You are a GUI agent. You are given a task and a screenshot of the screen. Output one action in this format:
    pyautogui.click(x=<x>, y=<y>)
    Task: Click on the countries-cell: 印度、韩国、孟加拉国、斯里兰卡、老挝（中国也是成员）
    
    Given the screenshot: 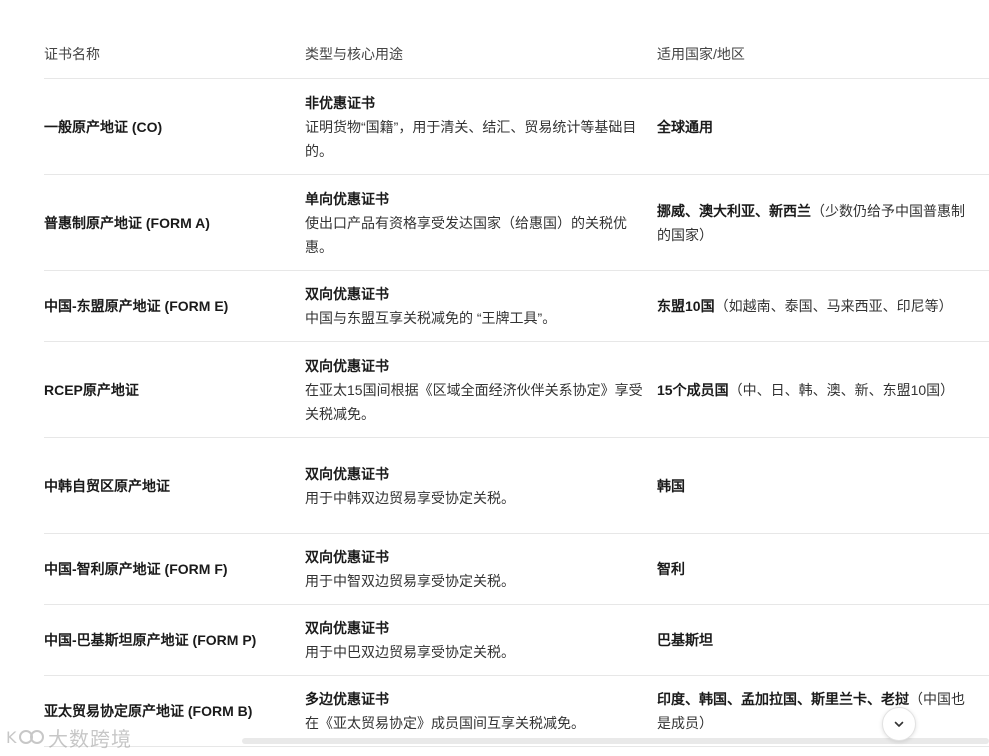 What is the action you would take?
    pyautogui.click(x=823, y=711)
    